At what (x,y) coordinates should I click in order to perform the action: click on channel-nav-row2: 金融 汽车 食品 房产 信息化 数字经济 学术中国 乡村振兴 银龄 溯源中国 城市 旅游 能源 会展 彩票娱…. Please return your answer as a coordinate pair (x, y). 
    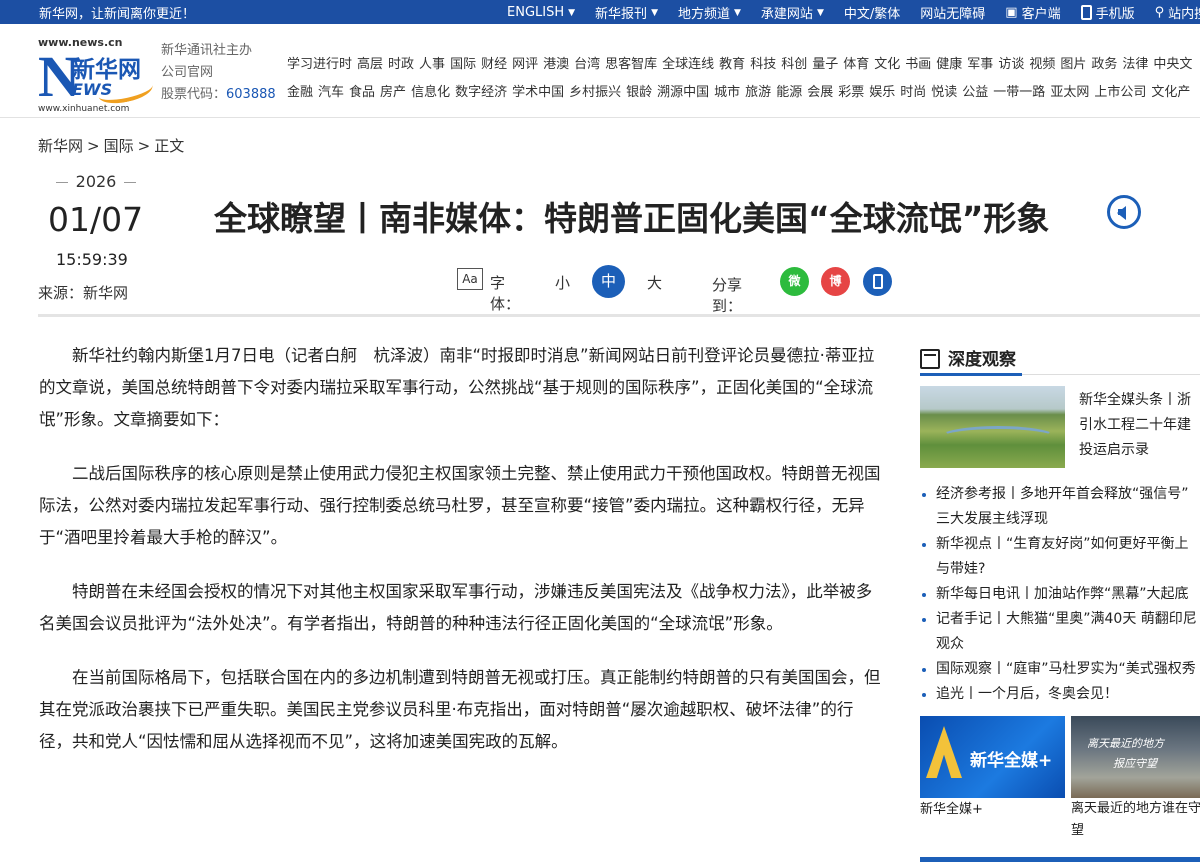
    Looking at the image, I should click on (743, 90).